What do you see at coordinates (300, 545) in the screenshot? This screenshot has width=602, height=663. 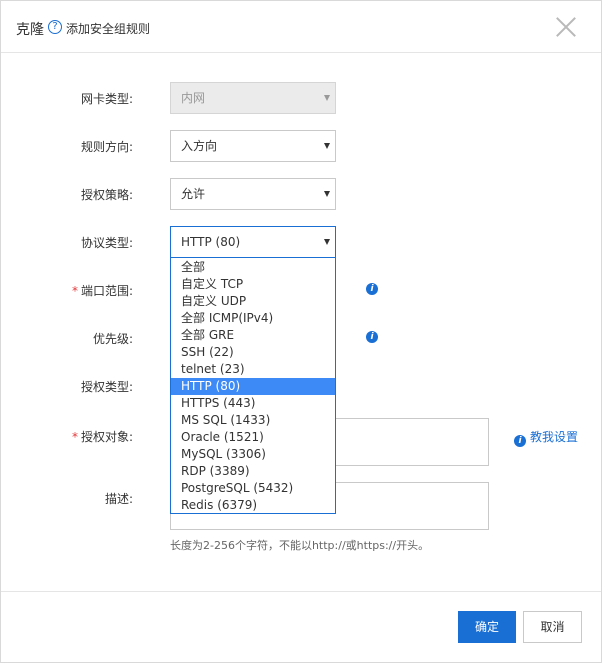 I see `description-hint: 长度为2-256个字符，不能以http://或https://开头。` at bounding box center [300, 545].